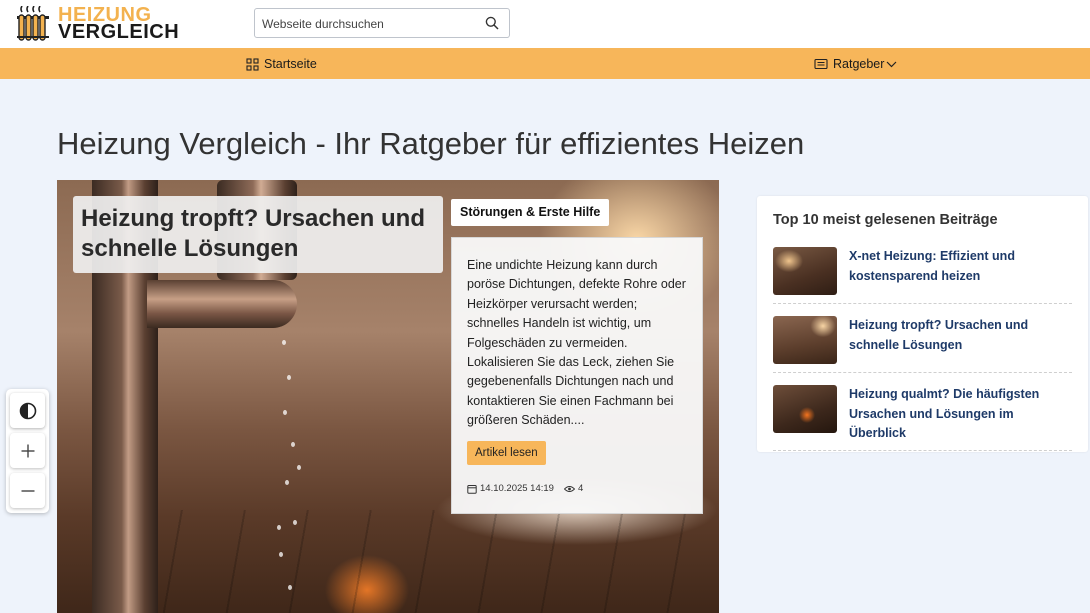 The image size is (1090, 613). I want to click on widget-title: Top 10 meist gelesenen Beiträge, so click(885, 220).